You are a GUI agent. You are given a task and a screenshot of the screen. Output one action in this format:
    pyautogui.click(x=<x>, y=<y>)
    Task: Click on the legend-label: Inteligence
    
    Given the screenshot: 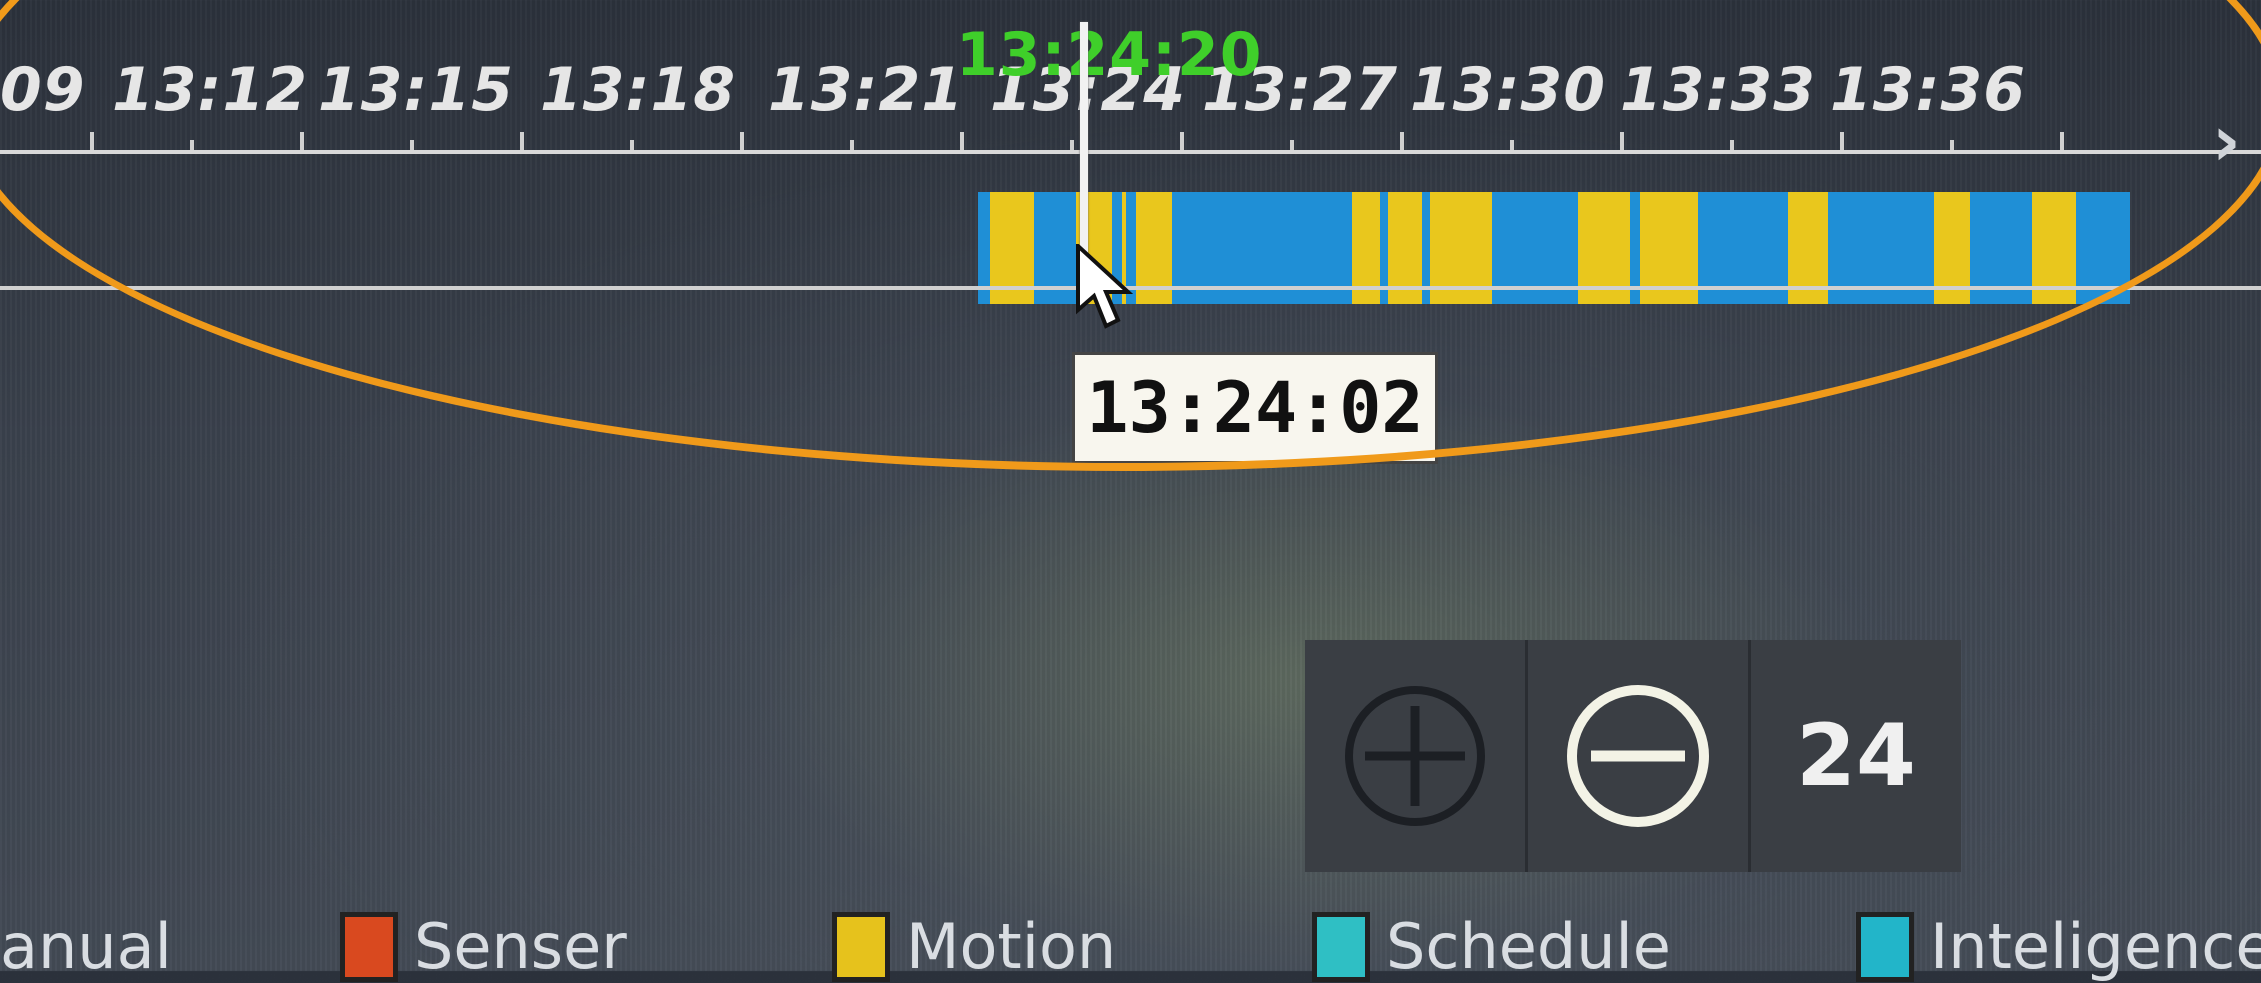 What is the action you would take?
    pyautogui.click(x=2095, y=946)
    